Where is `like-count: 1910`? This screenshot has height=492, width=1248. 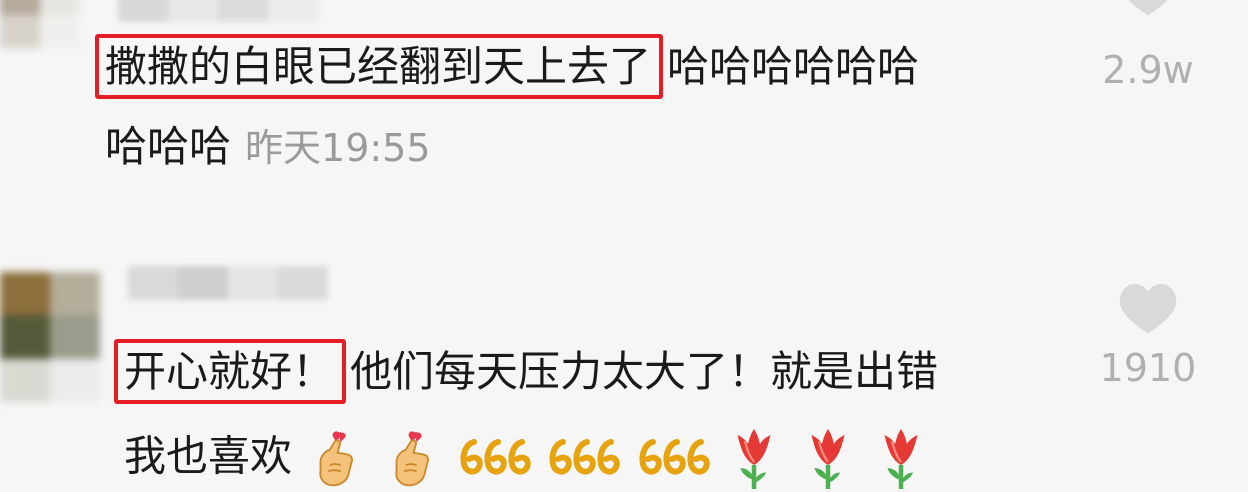
like-count: 1910 is located at coordinates (1148, 368).